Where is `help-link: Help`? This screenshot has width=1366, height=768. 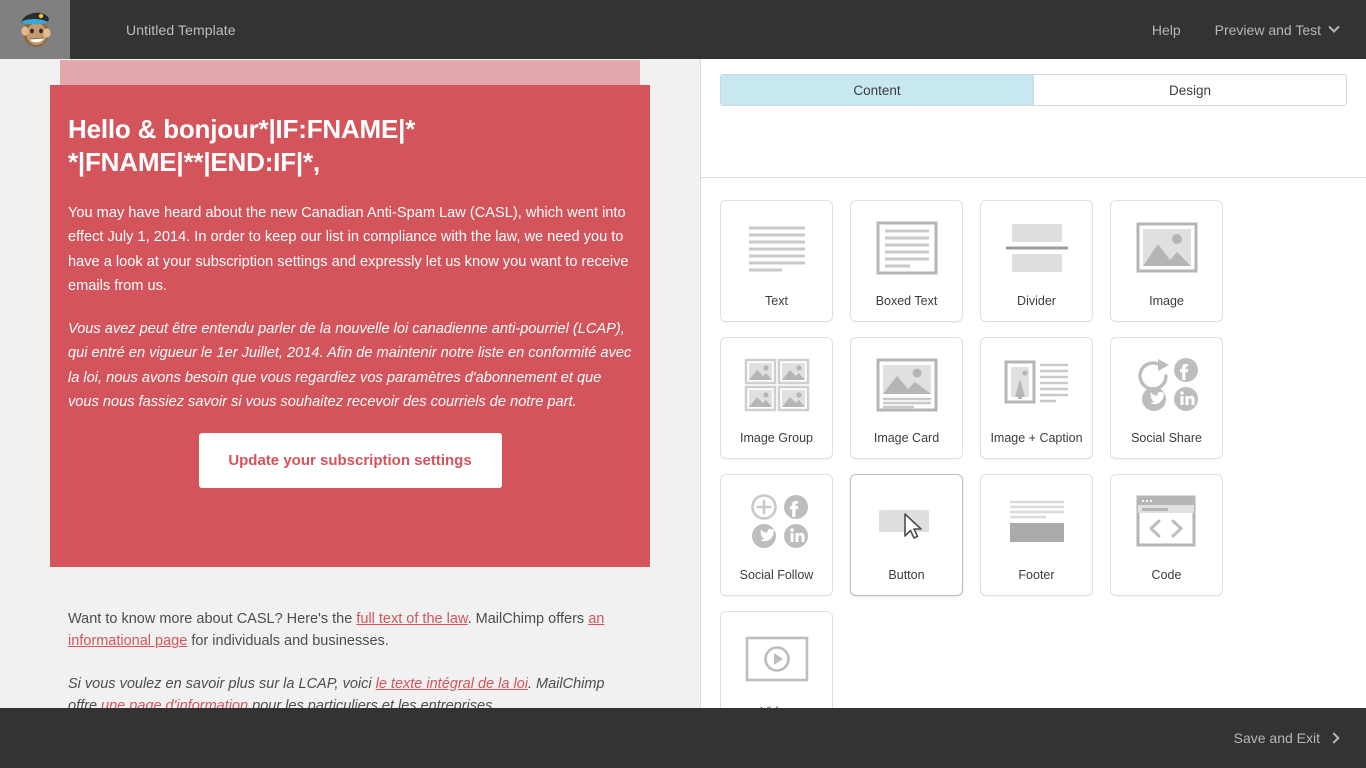 help-link: Help is located at coordinates (1166, 30).